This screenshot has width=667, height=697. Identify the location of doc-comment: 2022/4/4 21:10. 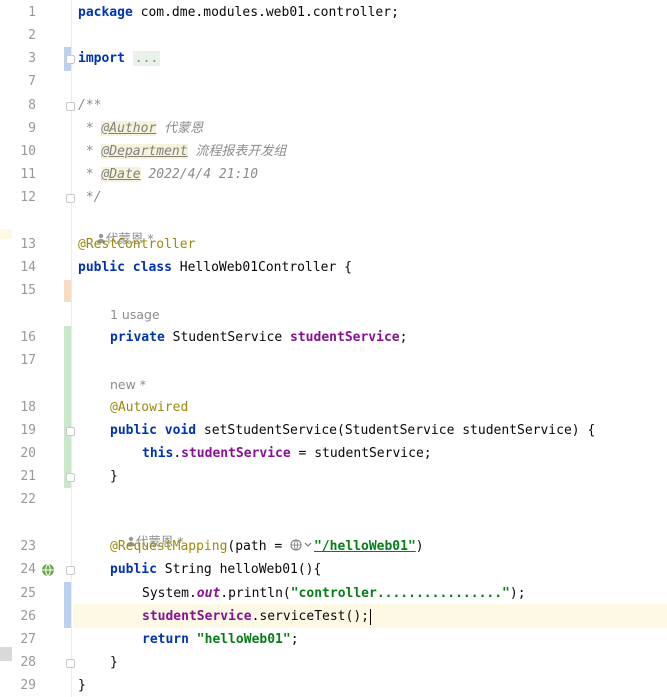
(199, 174).